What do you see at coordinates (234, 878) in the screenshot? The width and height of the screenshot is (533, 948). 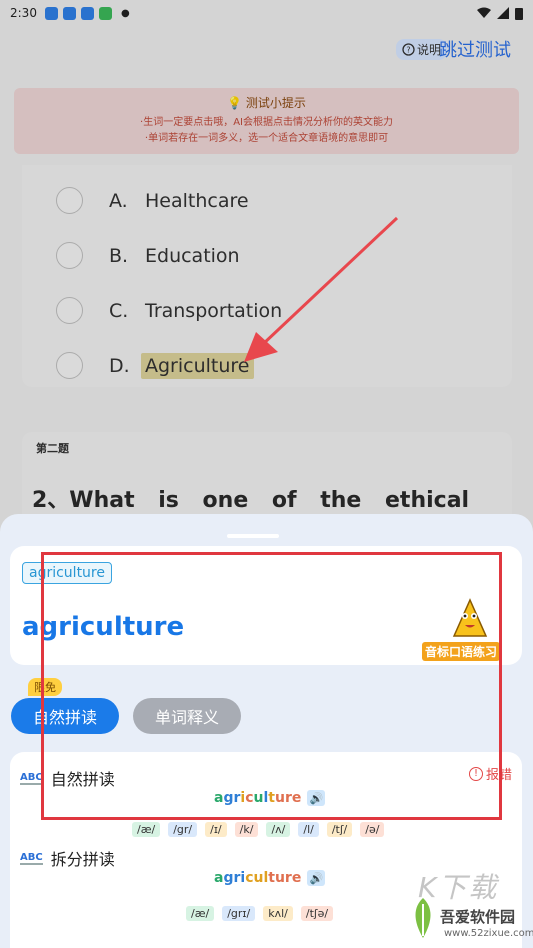 I see `word-part: gri` at bounding box center [234, 878].